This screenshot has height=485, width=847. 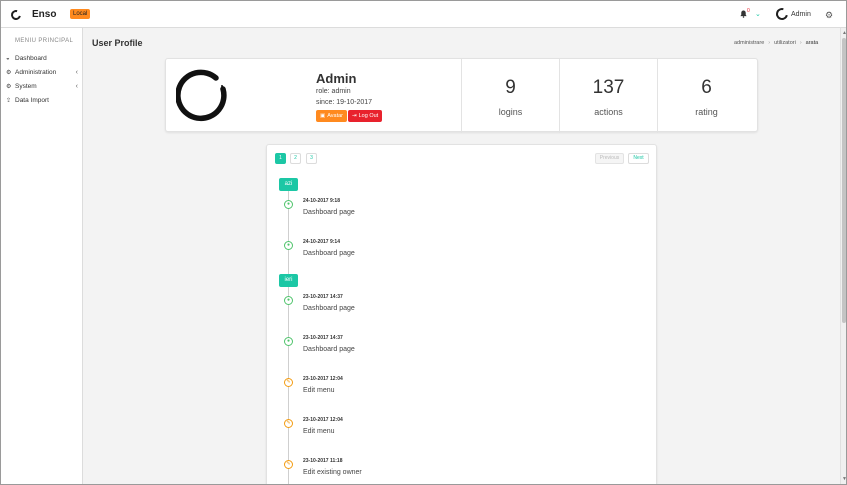 What do you see at coordinates (9, 87) in the screenshot?
I see `gear-icon: ⚙` at bounding box center [9, 87].